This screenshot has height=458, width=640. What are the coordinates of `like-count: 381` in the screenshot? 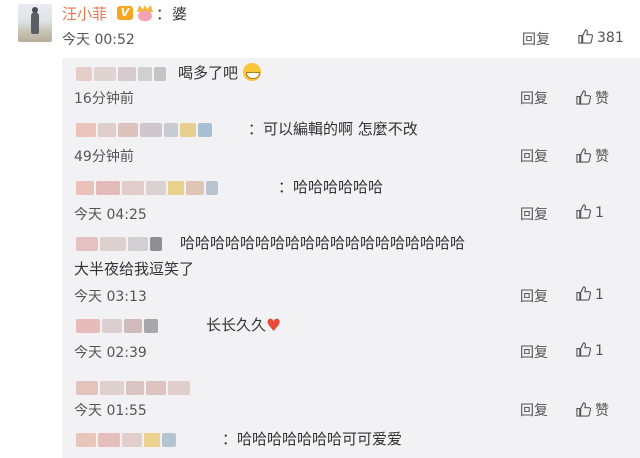 It's located at (610, 38).